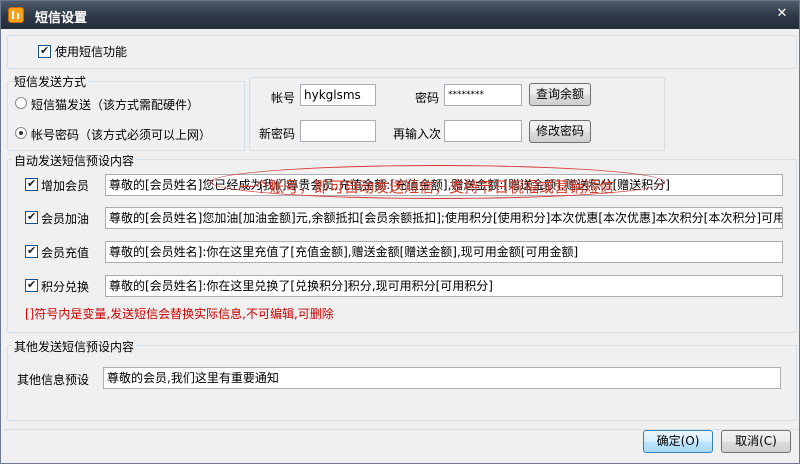 The width and height of the screenshot is (800, 464). I want to click on send-method-group-label: 短信发送方式, so click(50, 81).